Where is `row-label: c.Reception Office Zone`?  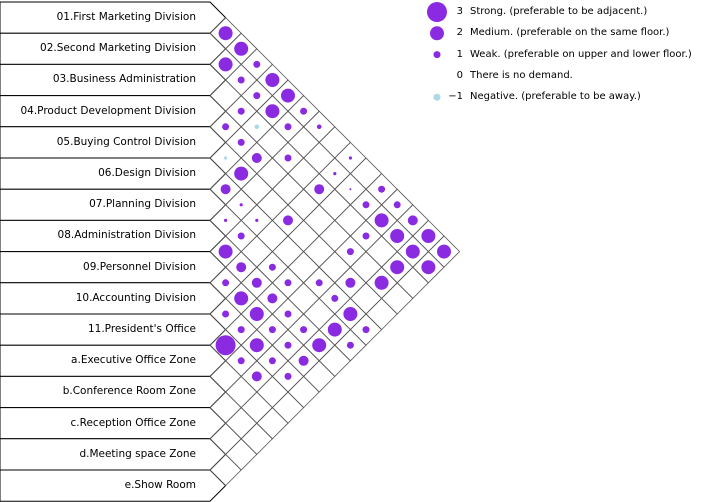 row-label: c.Reception Office Zone is located at coordinates (133, 422).